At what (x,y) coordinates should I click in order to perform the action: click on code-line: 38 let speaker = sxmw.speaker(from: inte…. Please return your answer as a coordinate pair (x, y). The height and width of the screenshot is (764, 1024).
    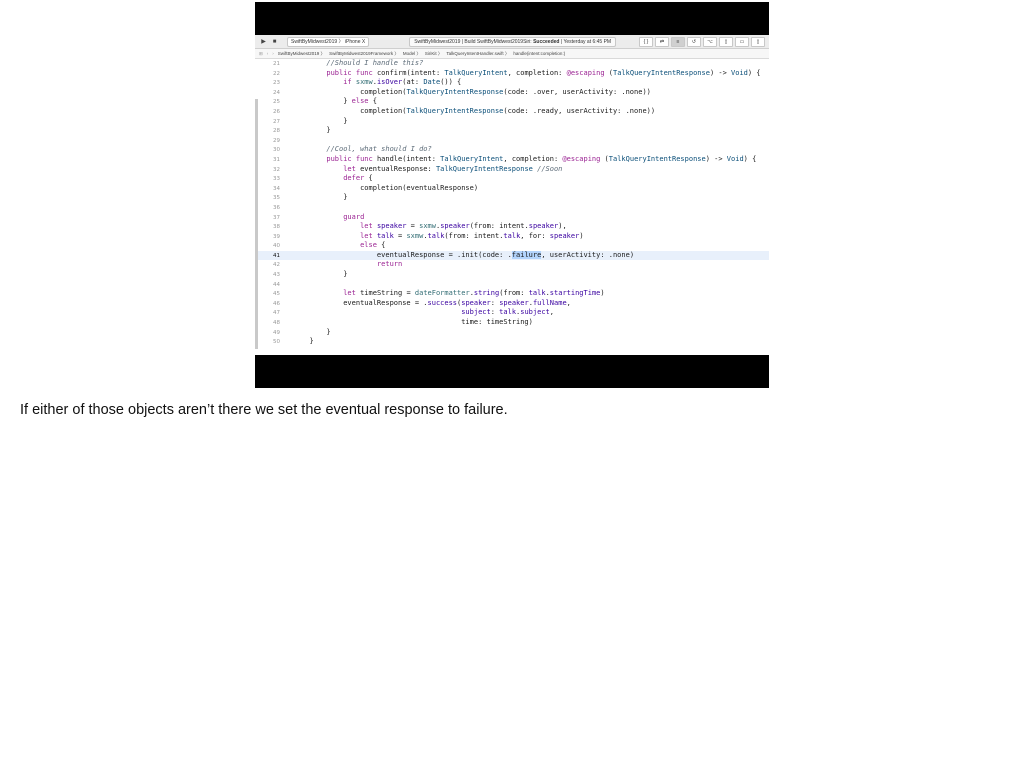
    Looking at the image, I should click on (513, 227).